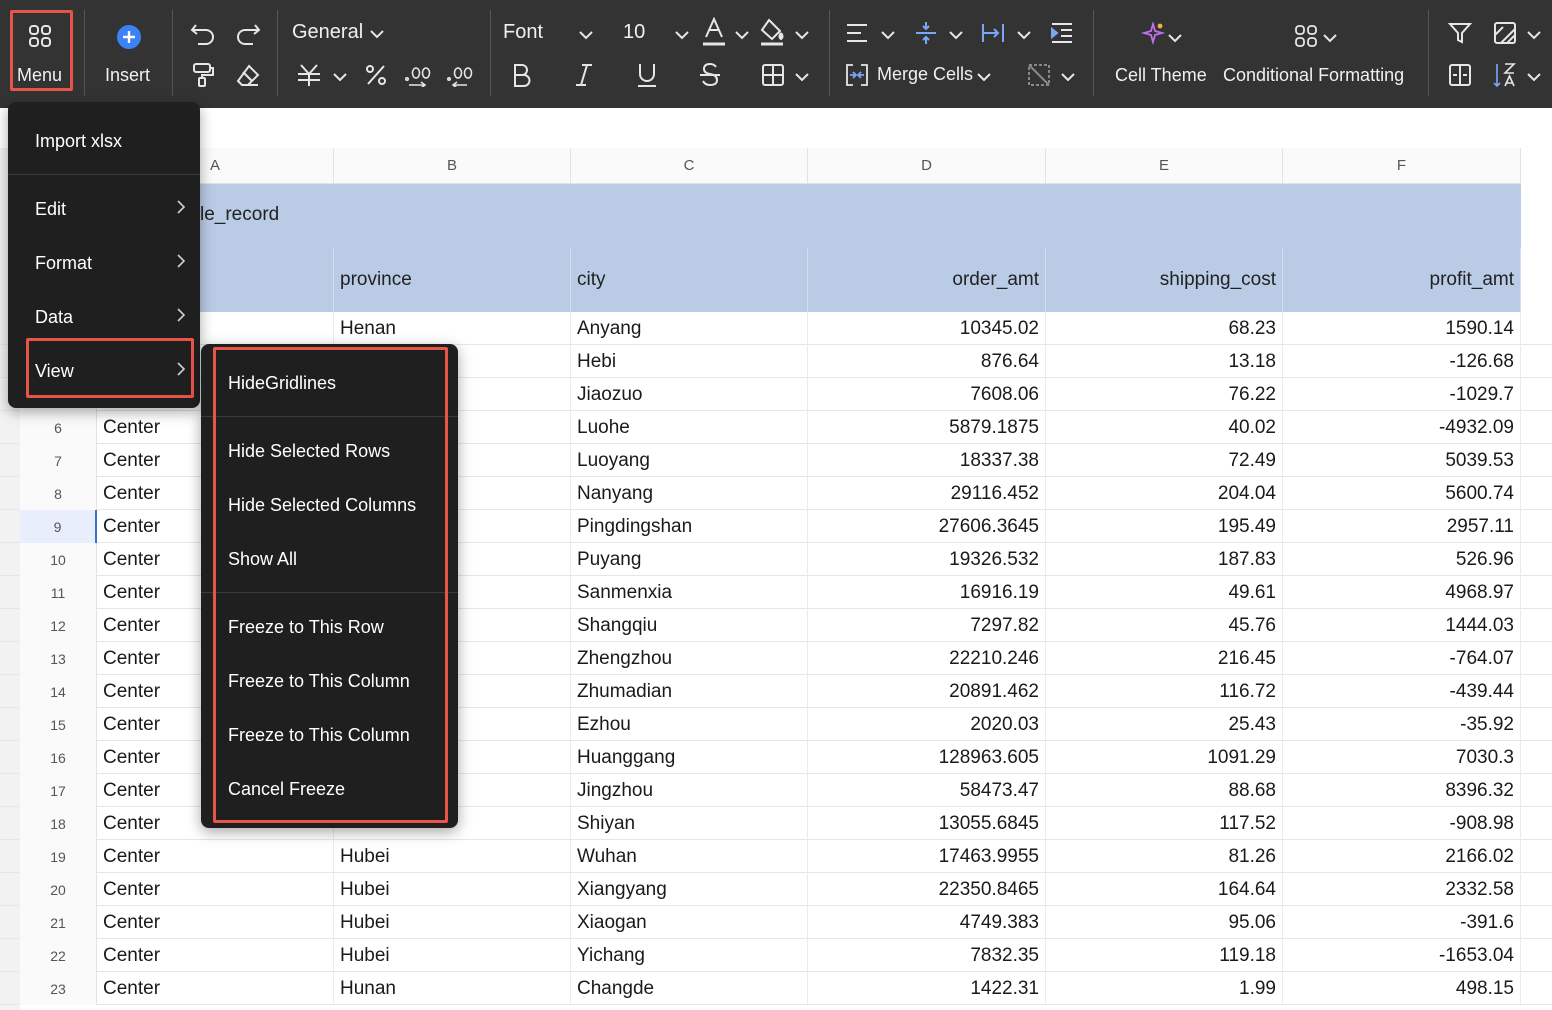  What do you see at coordinates (1402, 790) in the screenshot?
I see `table-cell: 8396.32` at bounding box center [1402, 790].